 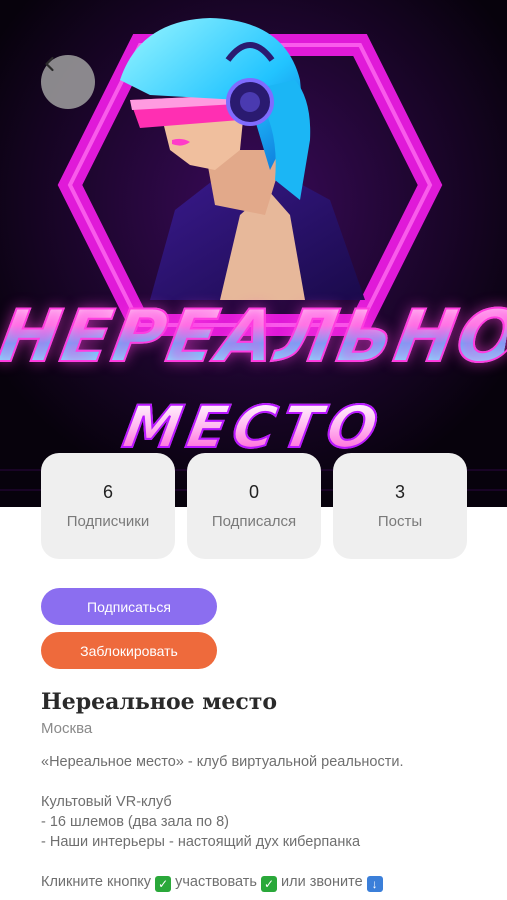 I want to click on stat-posts: 3 Посты, so click(x=400, y=506).